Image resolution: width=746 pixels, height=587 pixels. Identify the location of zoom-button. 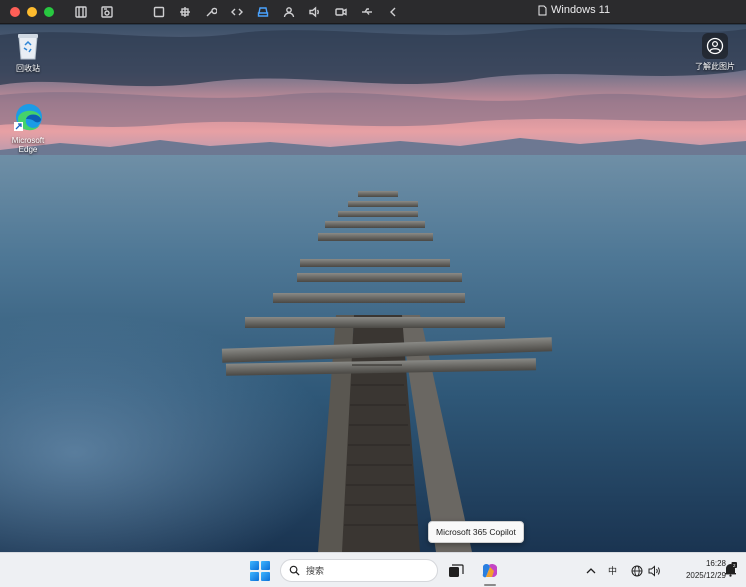
(49, 11).